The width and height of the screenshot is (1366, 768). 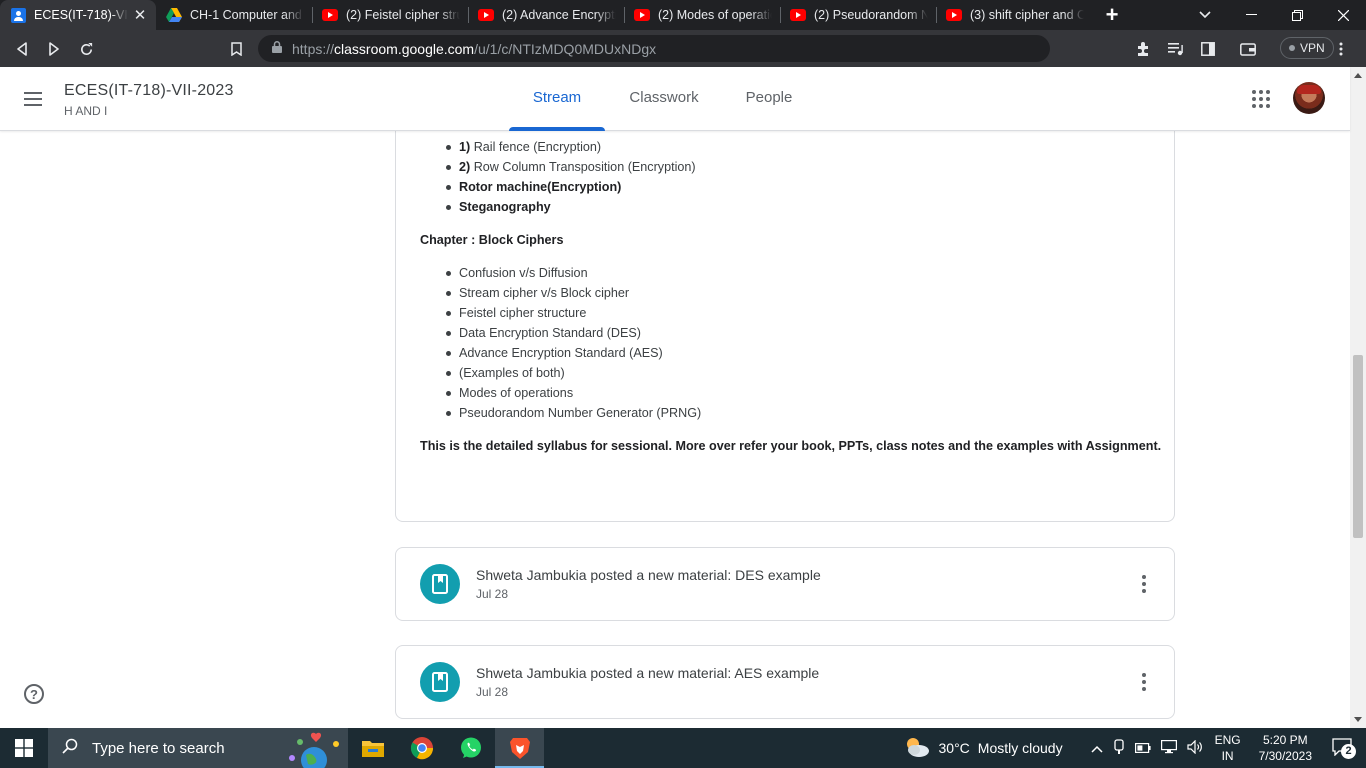 What do you see at coordinates (149, 91) in the screenshot?
I see `class-title: ECES(IT-718)-VII-2023` at bounding box center [149, 91].